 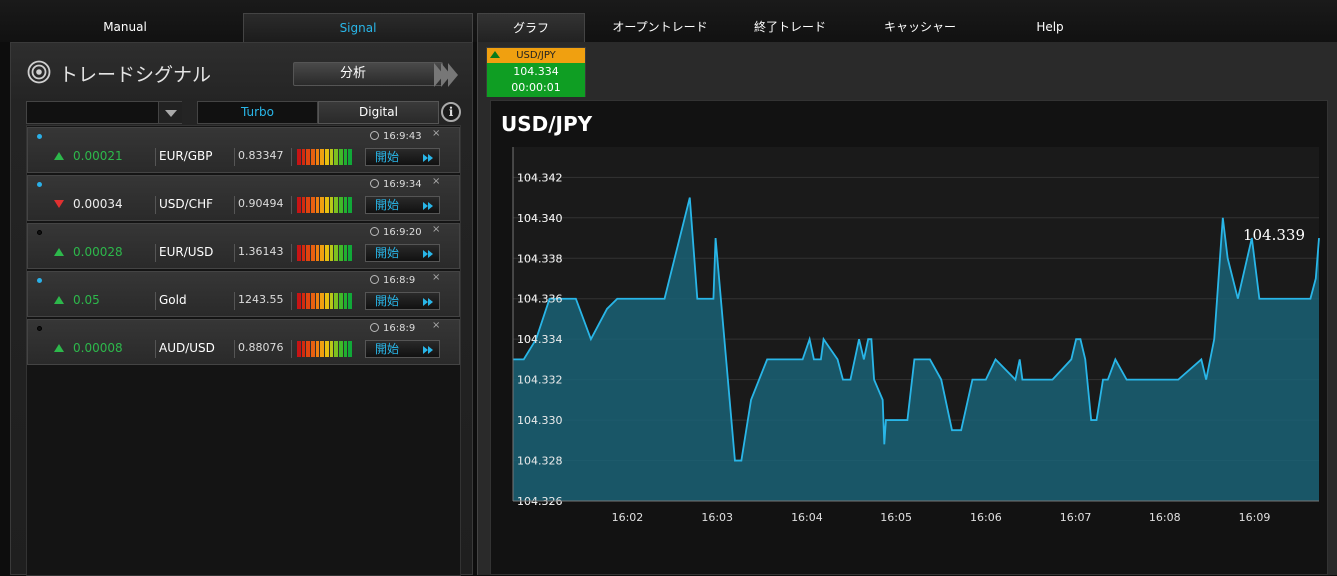 What do you see at coordinates (59, 204) in the screenshot?
I see `arrow-down-icon` at bounding box center [59, 204].